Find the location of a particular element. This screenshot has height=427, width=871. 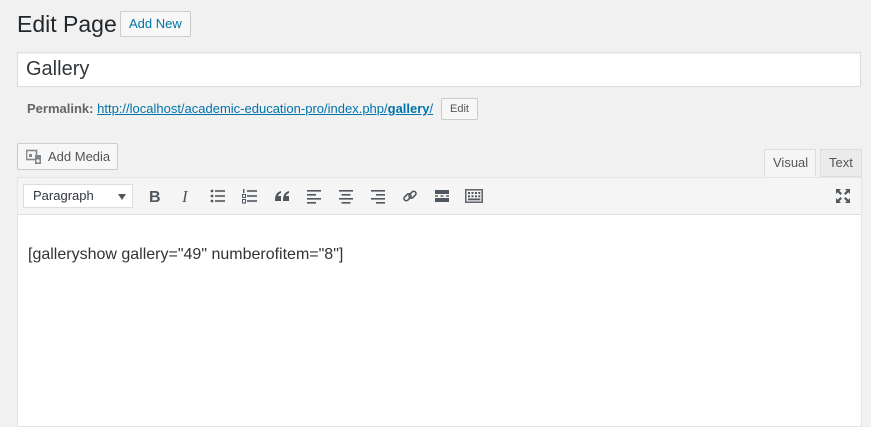

toolbar-toggle-button is located at coordinates (474, 196).